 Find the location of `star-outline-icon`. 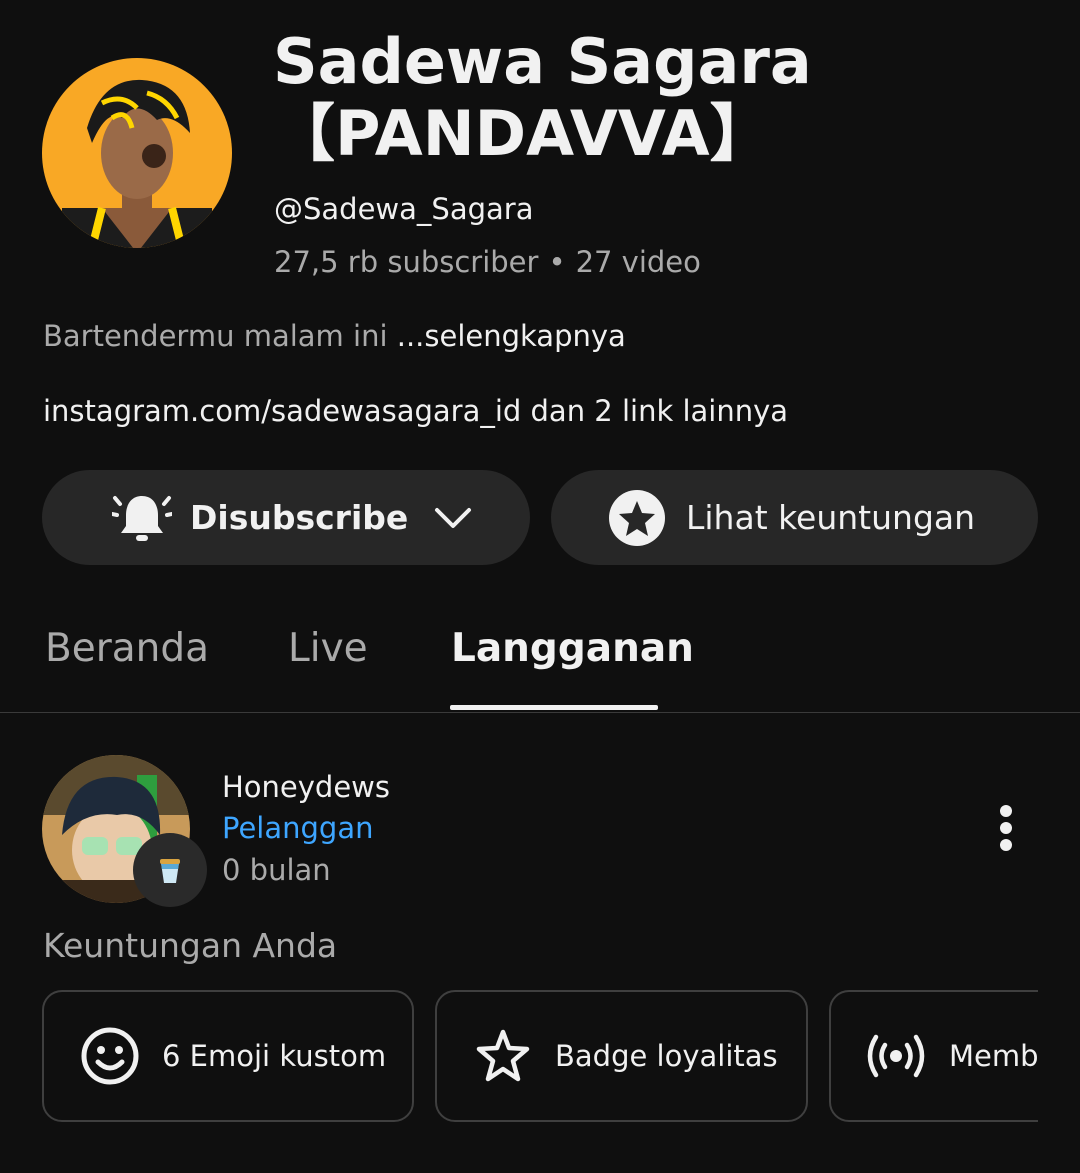

star-outline-icon is located at coordinates (503, 1056).